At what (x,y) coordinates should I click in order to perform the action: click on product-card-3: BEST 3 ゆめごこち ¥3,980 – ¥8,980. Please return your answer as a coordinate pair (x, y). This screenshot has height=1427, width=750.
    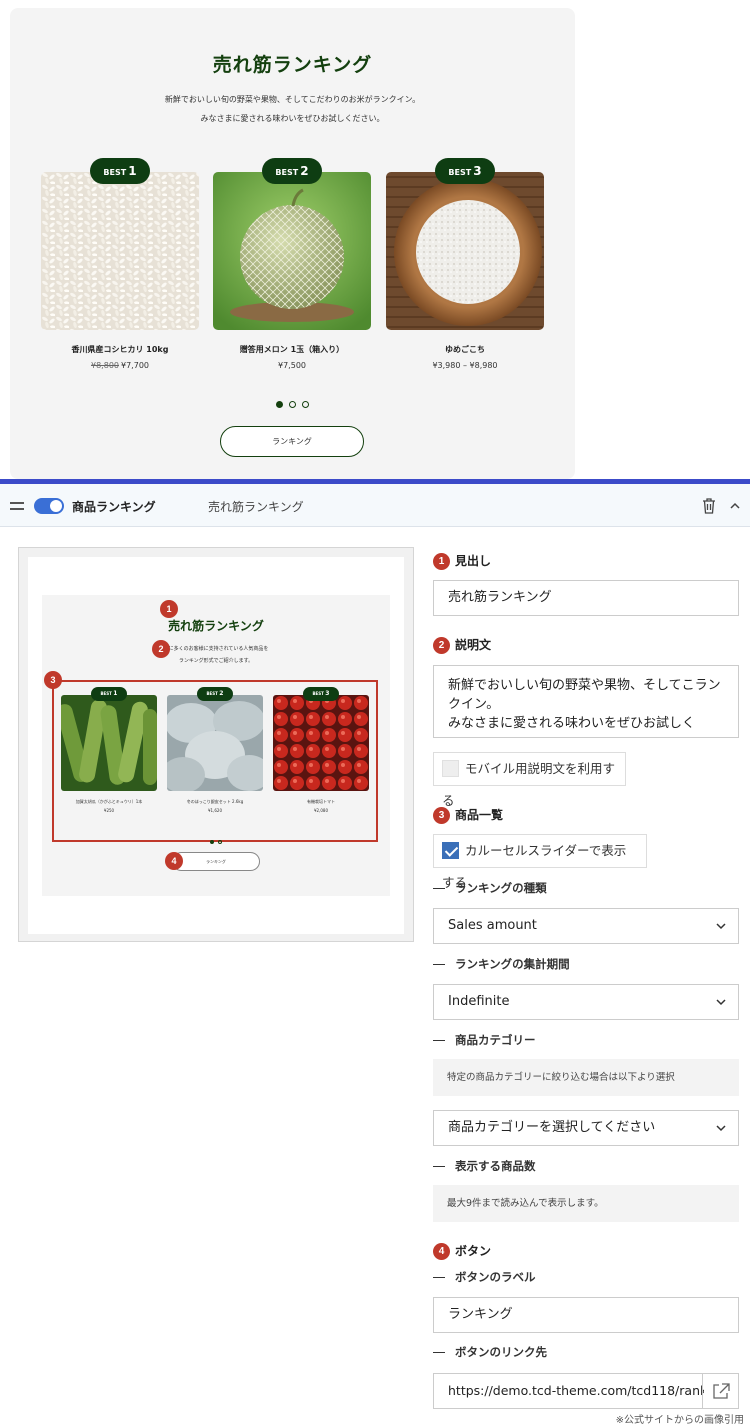
    Looking at the image, I should click on (465, 264).